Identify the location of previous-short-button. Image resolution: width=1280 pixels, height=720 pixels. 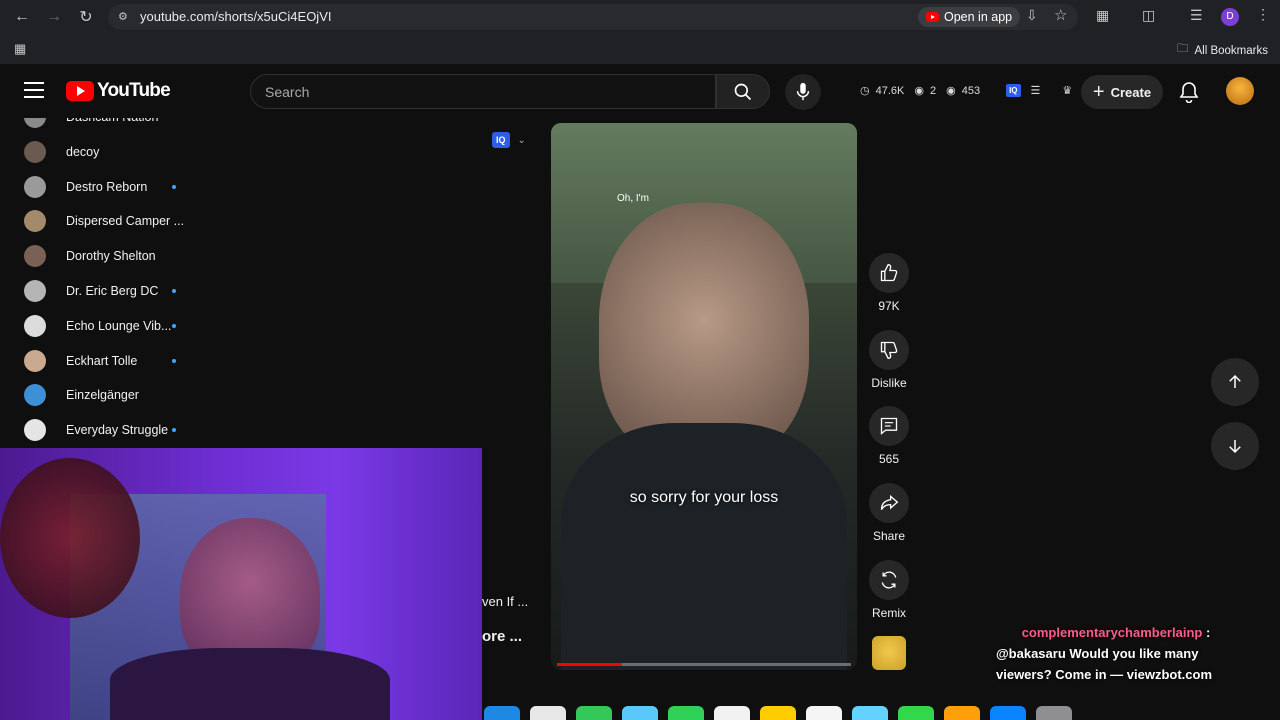
(1235, 382).